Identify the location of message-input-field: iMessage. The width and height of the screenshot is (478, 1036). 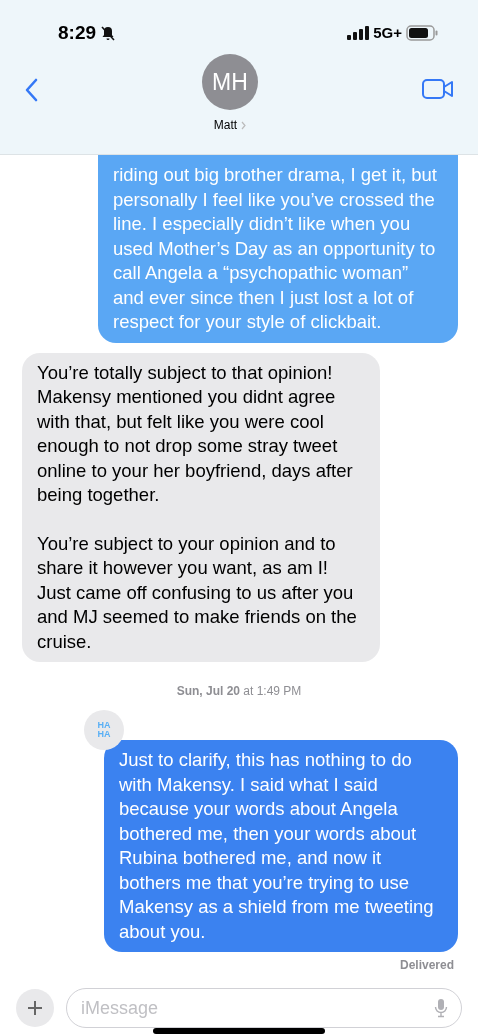
(264, 1008).